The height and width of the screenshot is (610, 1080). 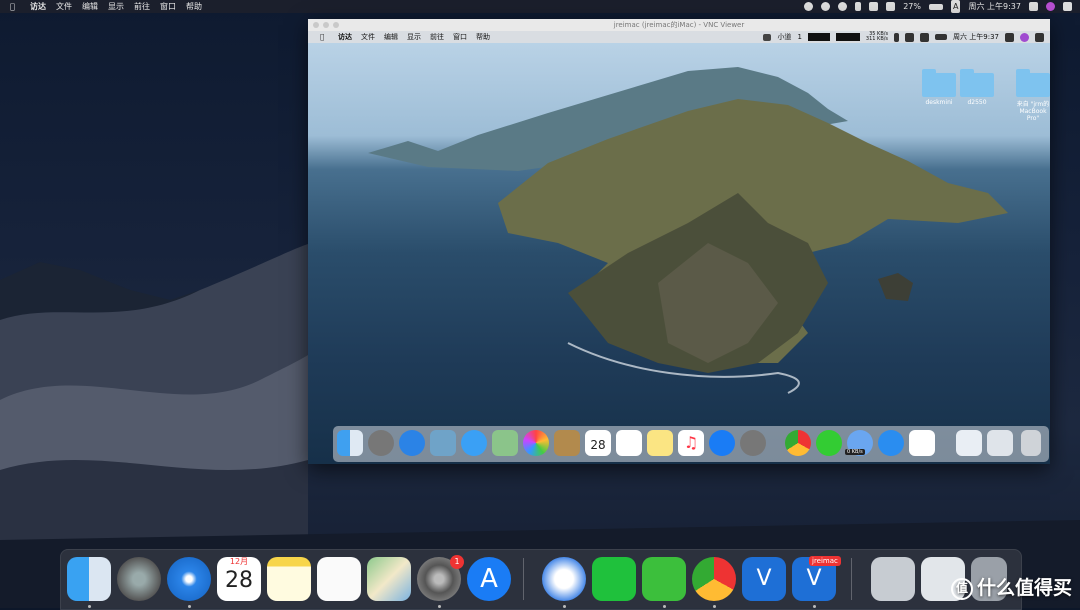 What do you see at coordinates (567, 443) in the screenshot?
I see `contacts-icon` at bounding box center [567, 443].